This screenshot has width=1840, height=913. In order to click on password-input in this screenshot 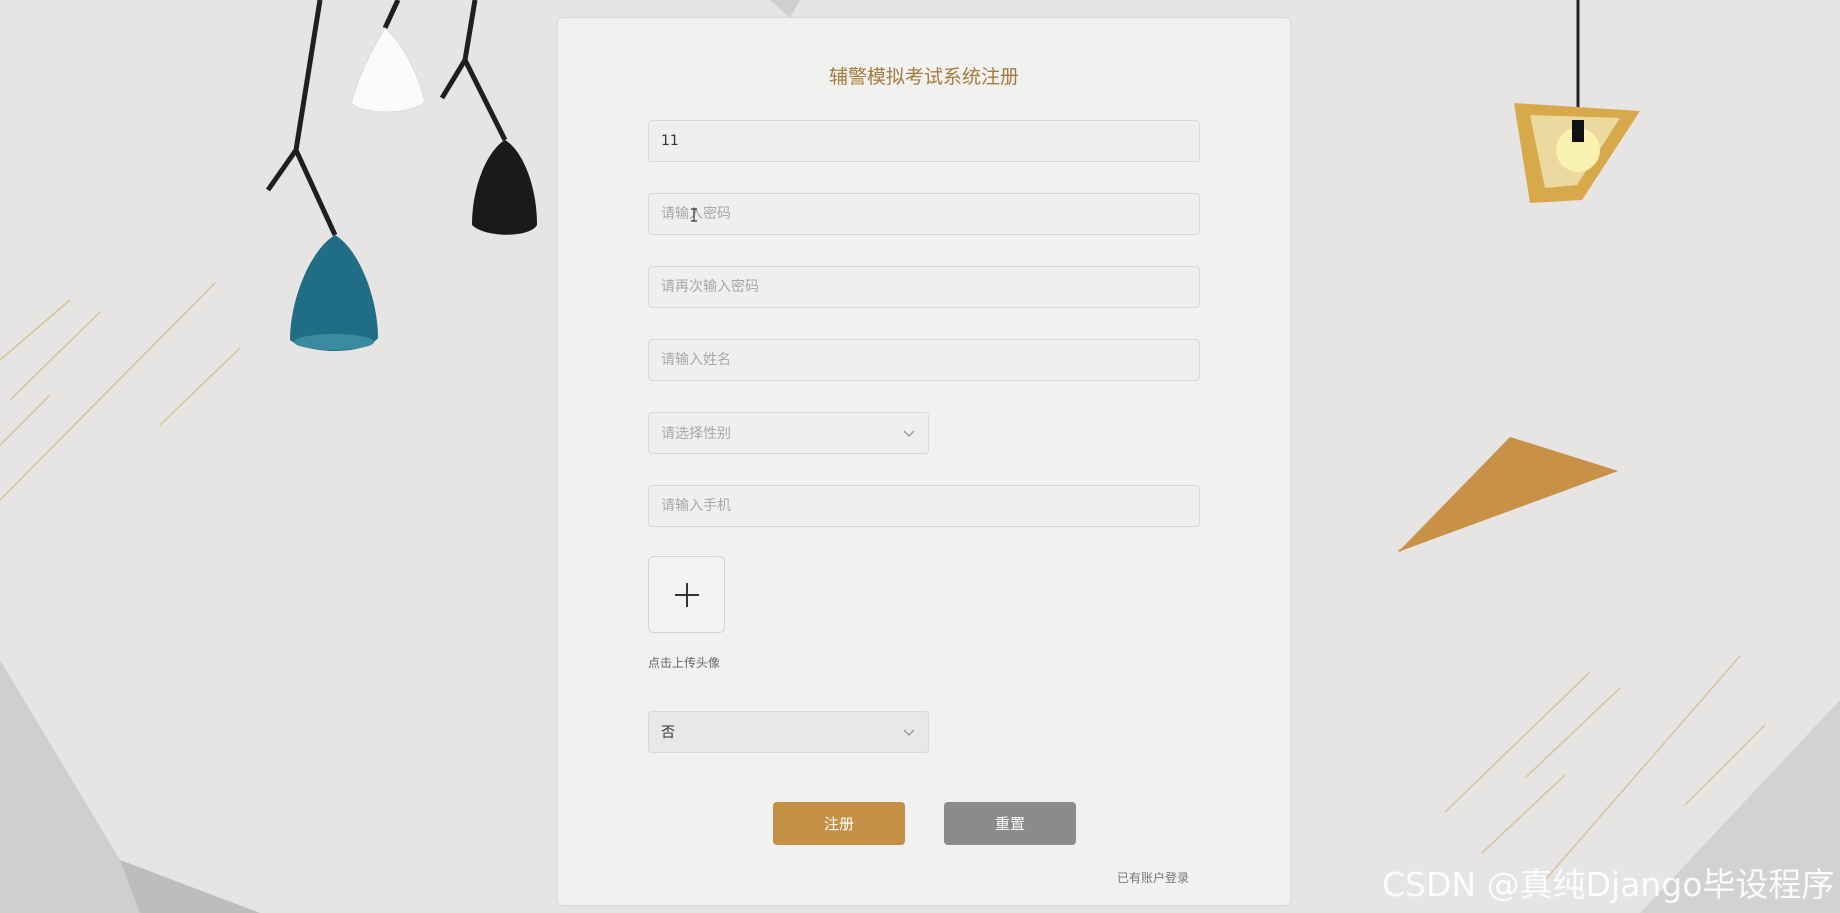, I will do `click(924, 214)`.